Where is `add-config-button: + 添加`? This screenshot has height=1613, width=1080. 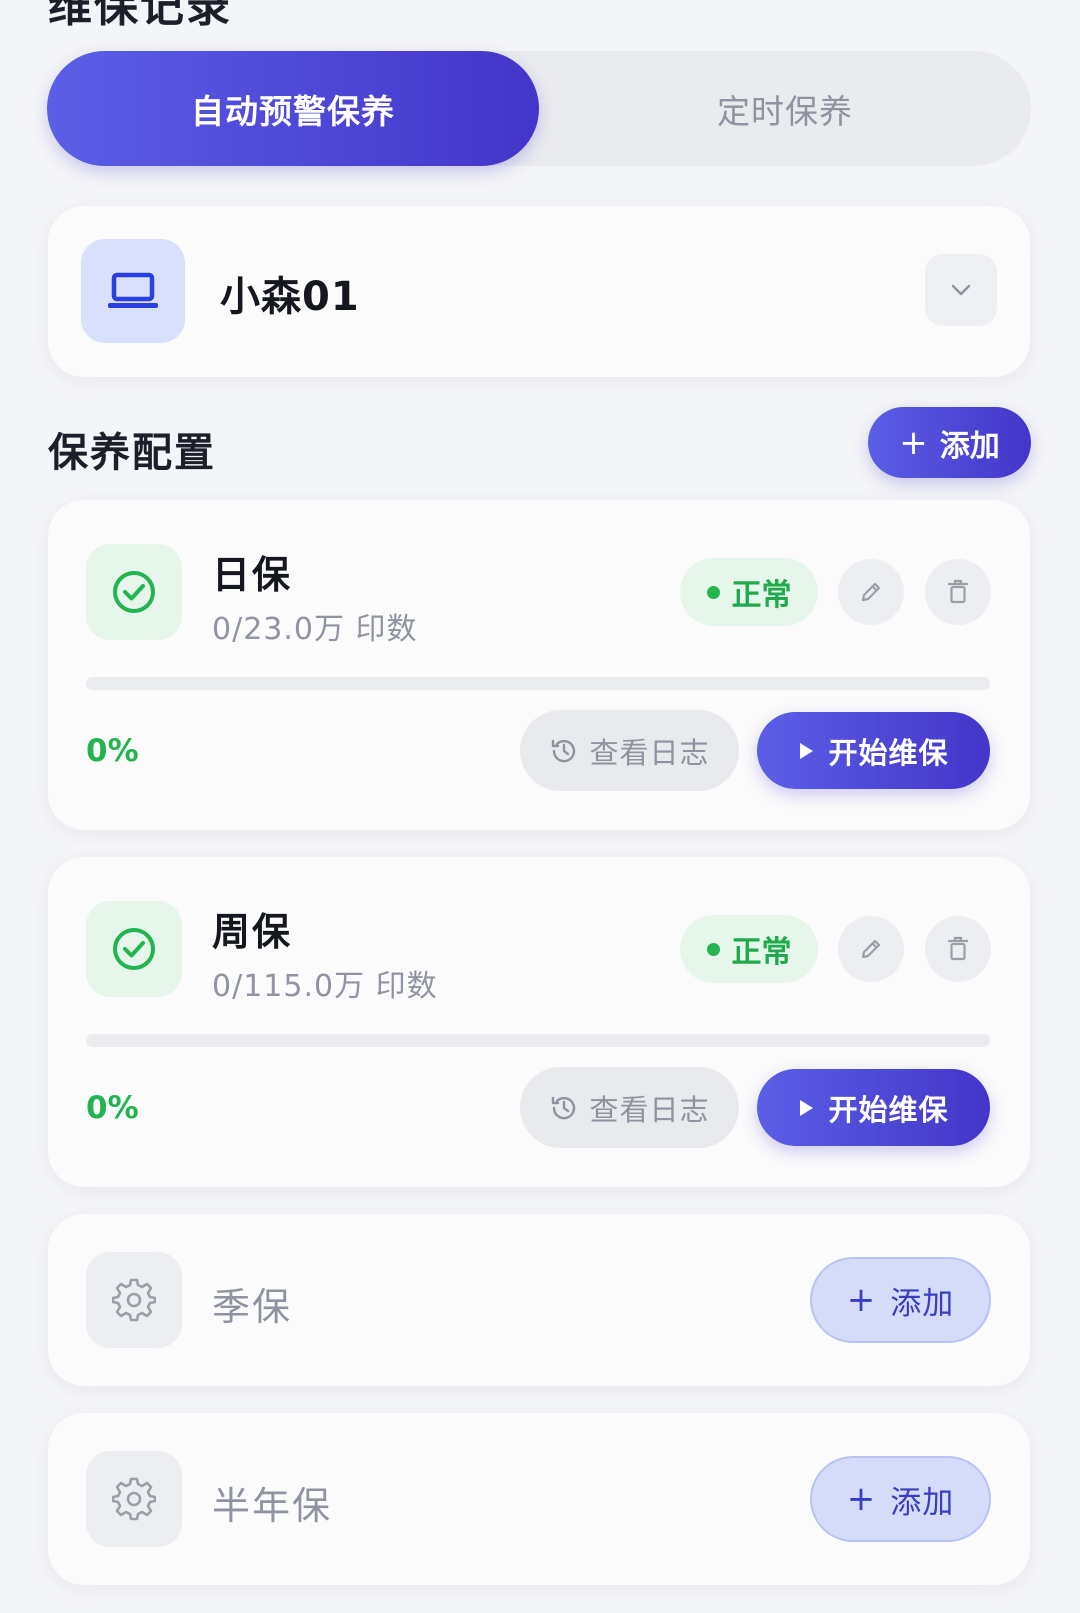
add-config-button: + 添加 is located at coordinates (949, 442).